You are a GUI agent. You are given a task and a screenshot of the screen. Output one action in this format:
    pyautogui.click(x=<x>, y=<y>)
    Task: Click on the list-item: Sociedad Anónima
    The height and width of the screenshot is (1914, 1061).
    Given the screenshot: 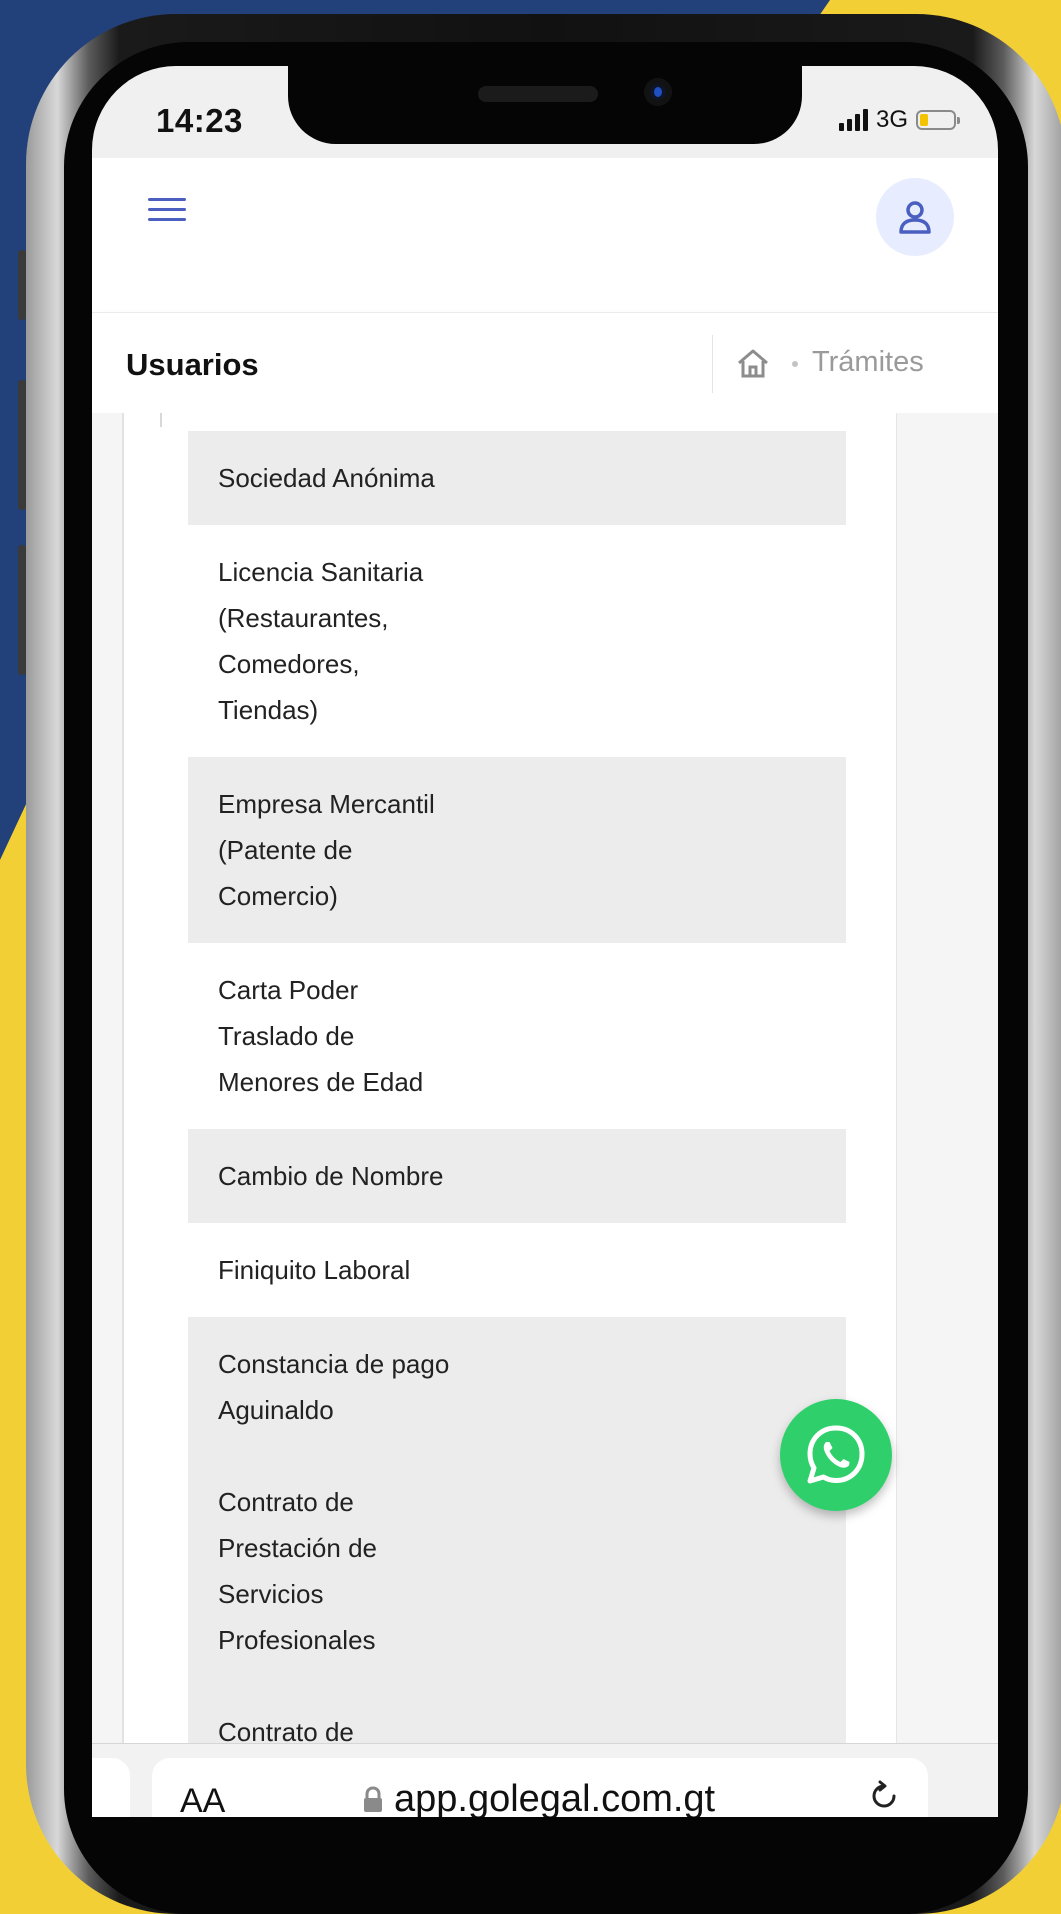 What is the action you would take?
    pyautogui.click(x=517, y=478)
    